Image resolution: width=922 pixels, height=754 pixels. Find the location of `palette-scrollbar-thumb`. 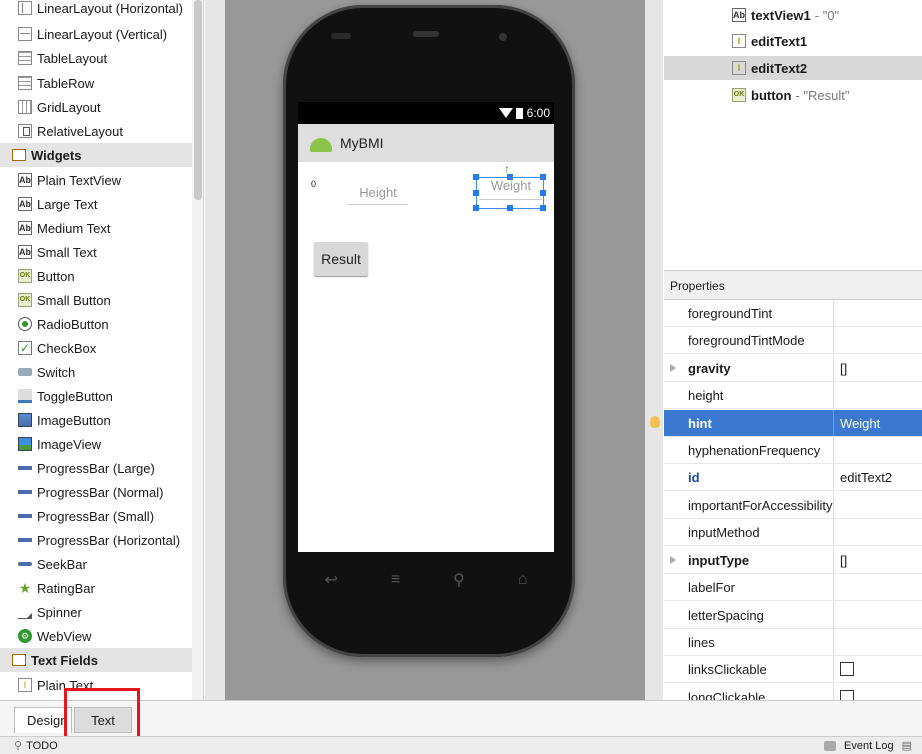

palette-scrollbar-thumb is located at coordinates (198, 100).